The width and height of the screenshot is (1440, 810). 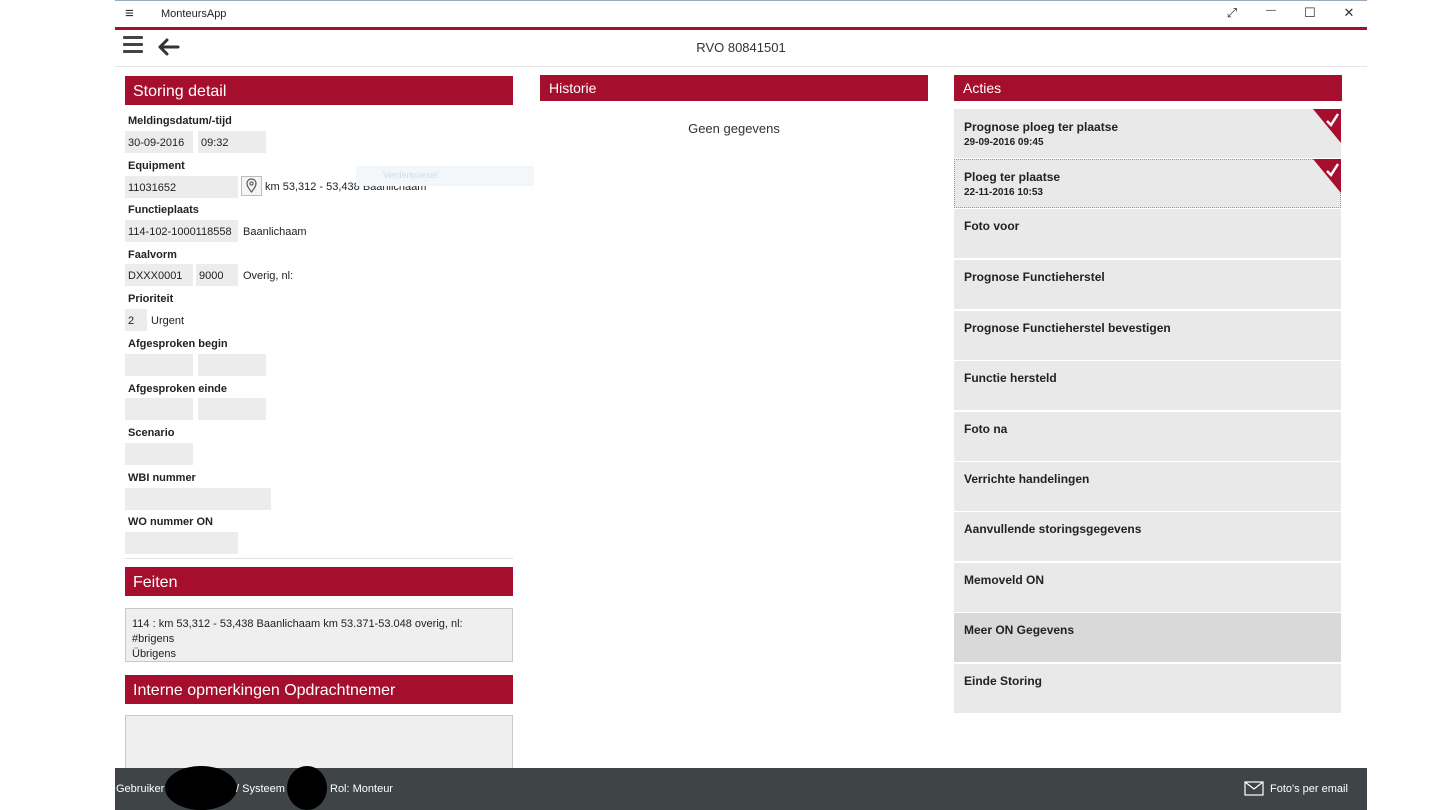 I want to click on maximize-button: ☐, so click(x=1310, y=15).